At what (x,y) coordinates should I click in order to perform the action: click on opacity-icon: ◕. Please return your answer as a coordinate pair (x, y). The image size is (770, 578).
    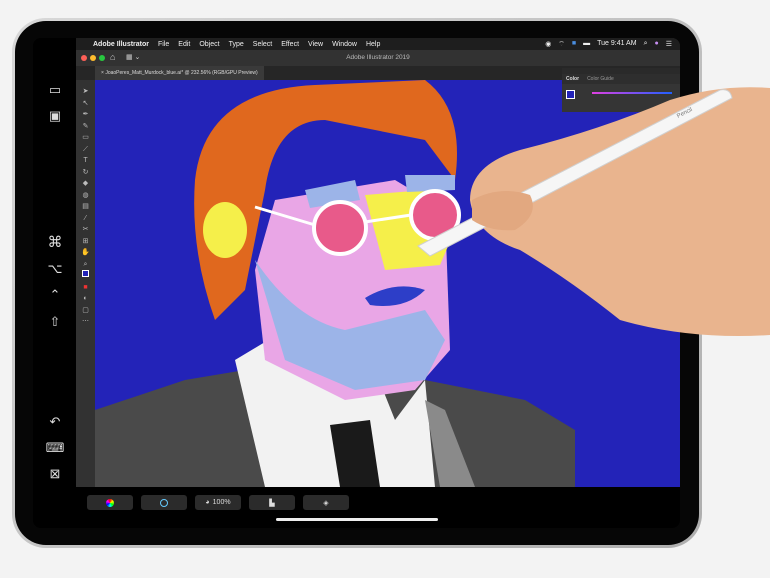
    Looking at the image, I should click on (207, 502).